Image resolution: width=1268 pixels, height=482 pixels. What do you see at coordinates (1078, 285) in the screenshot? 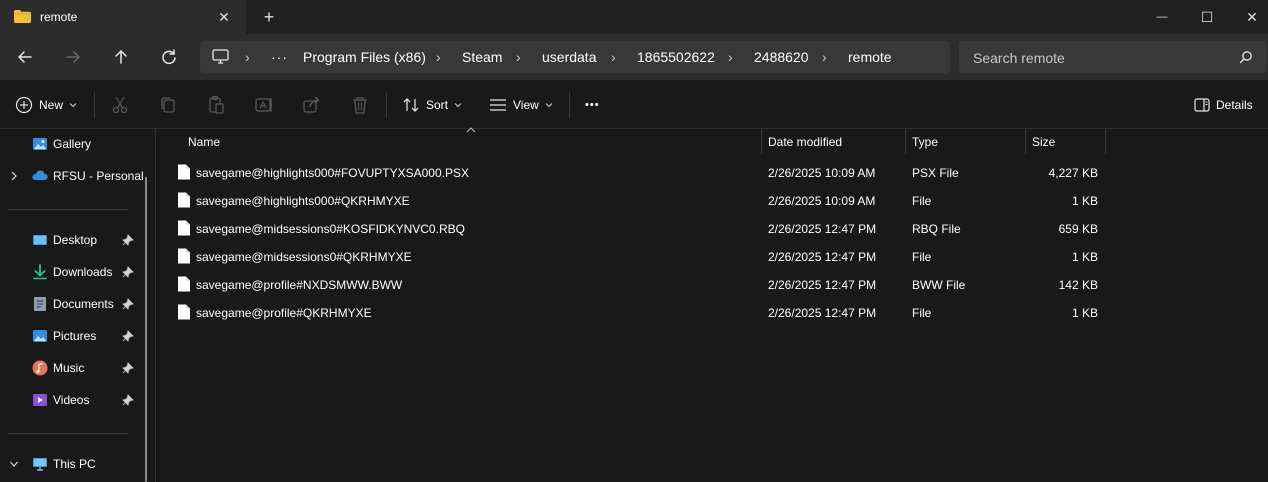
I see `file-size: 142 KB` at bounding box center [1078, 285].